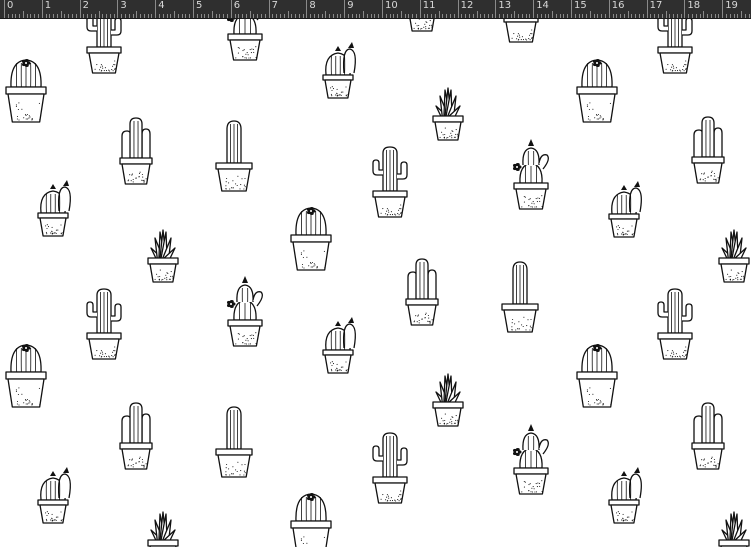  I want to click on ruler-label: 6, so click(237, 5).